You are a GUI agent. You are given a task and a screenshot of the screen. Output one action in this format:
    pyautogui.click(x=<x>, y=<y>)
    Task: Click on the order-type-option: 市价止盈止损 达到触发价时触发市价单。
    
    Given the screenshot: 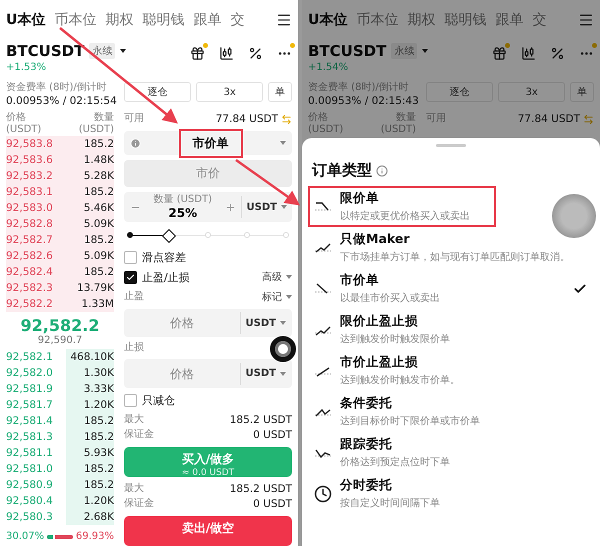 What is the action you would take?
    pyautogui.click(x=451, y=370)
    